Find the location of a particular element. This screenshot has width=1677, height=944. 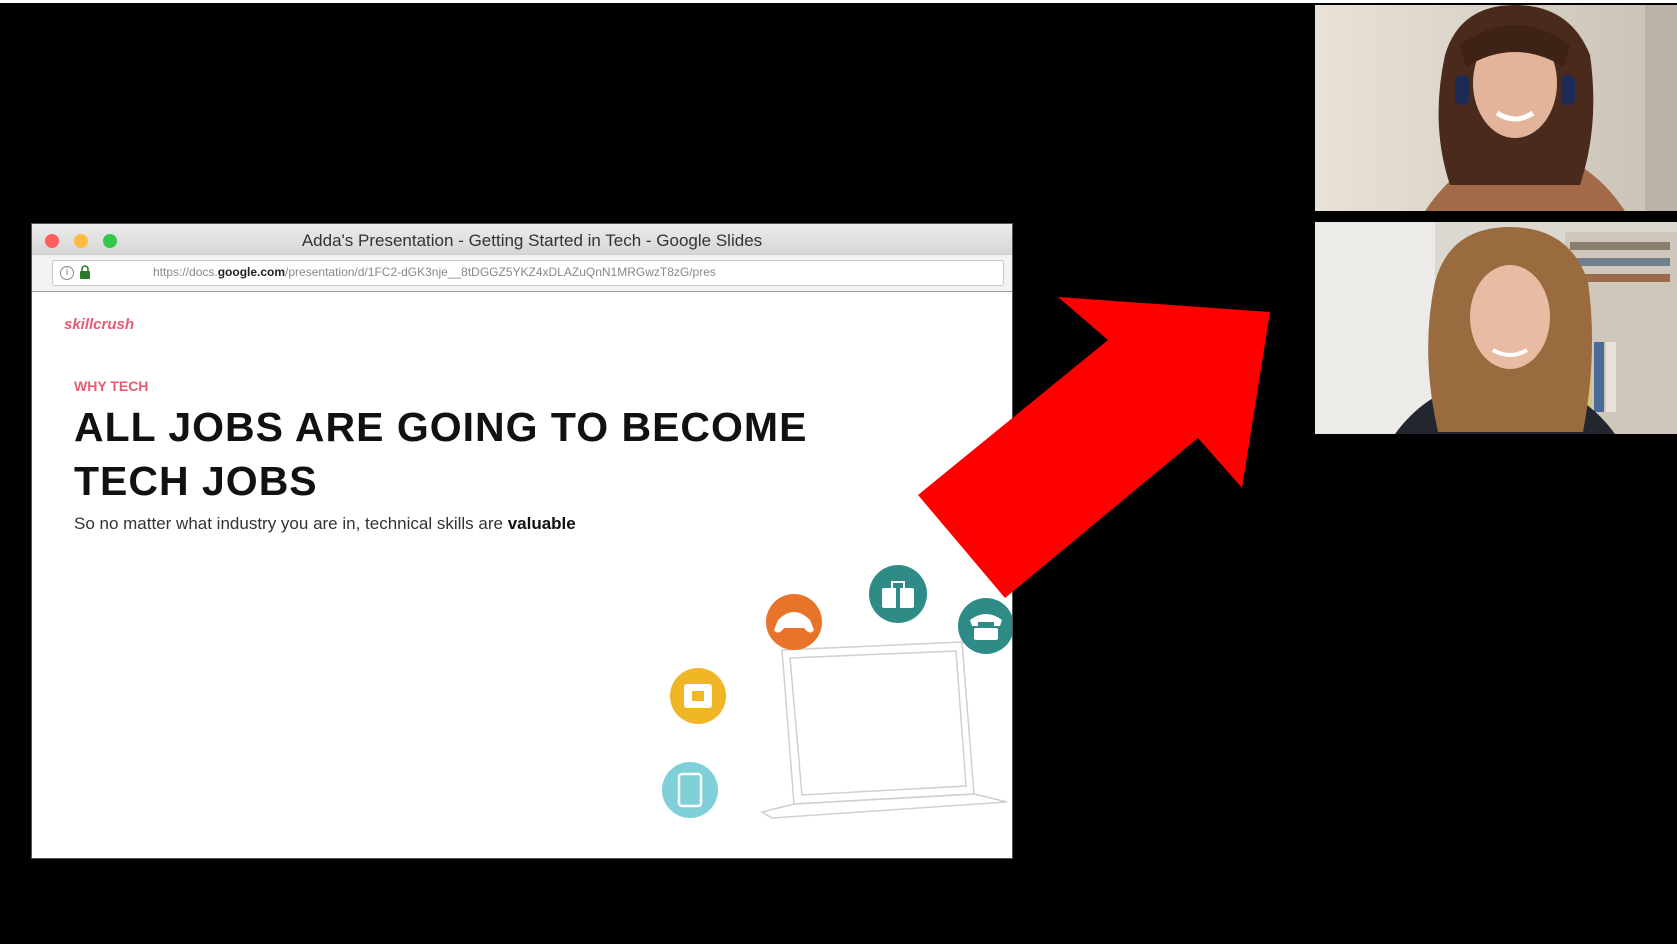

participant-2-image is located at coordinates (1496, 328).